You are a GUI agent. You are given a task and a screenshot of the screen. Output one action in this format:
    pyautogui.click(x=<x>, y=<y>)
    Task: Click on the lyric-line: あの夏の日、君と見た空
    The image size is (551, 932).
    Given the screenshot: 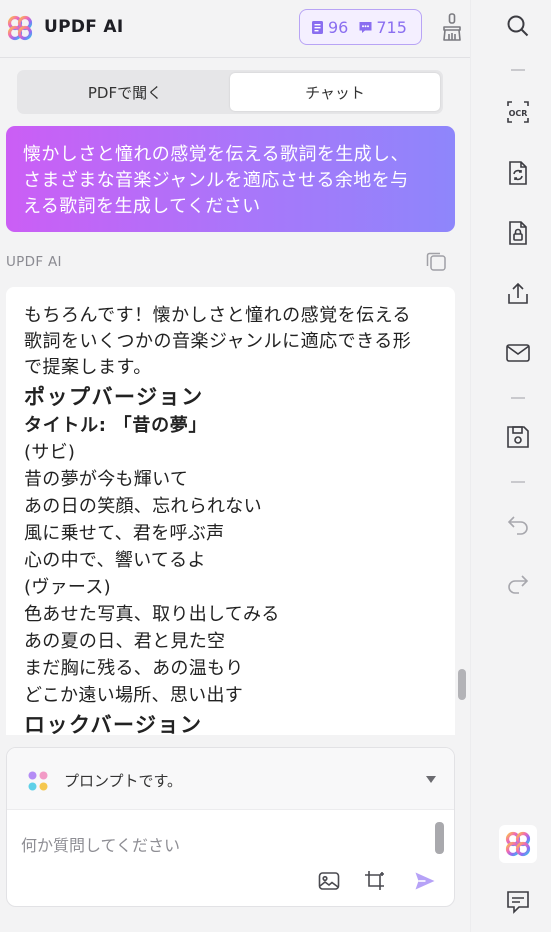 What is the action you would take?
    pyautogui.click(x=125, y=641)
    